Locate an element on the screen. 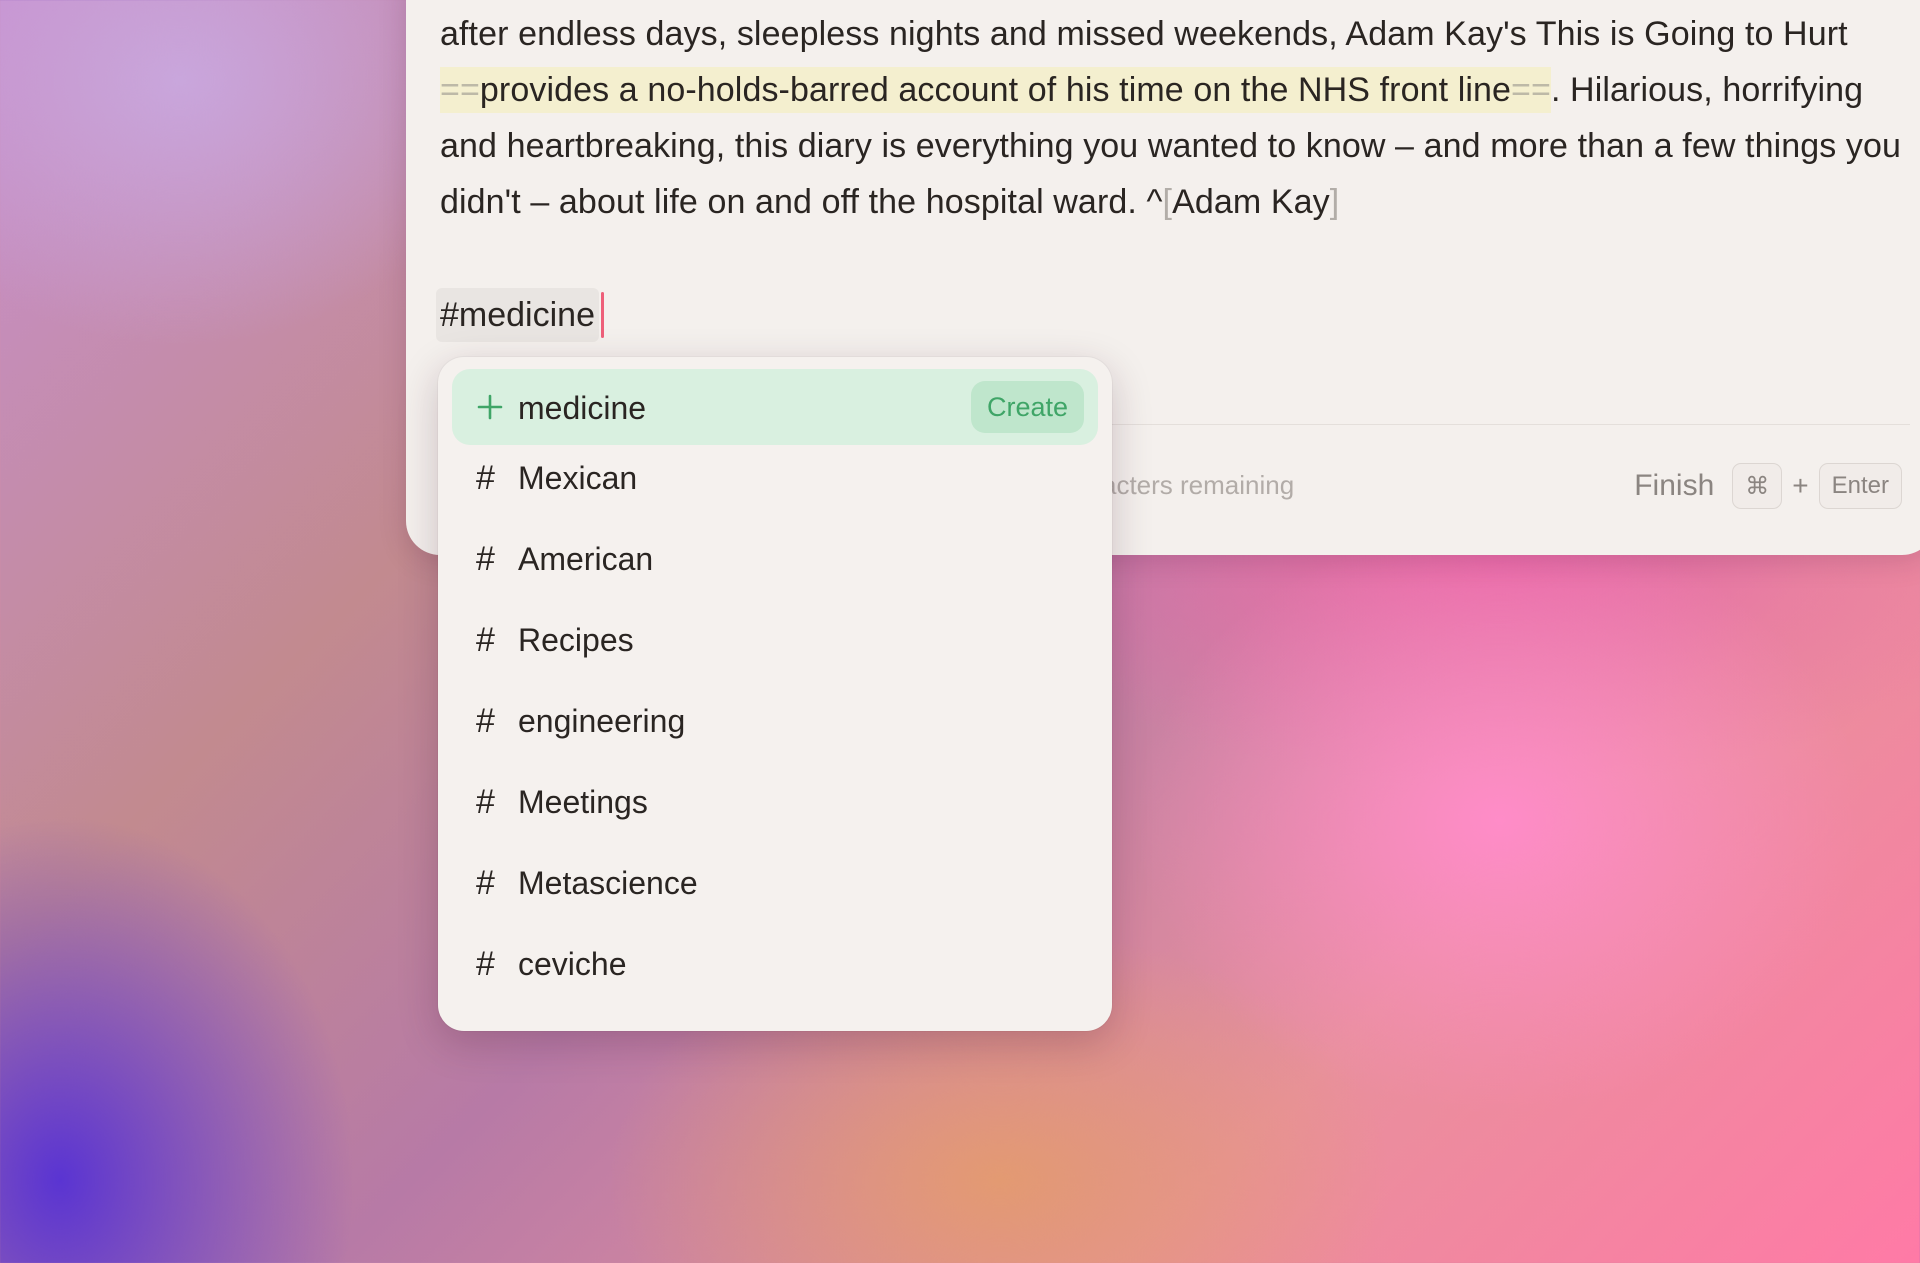 The height and width of the screenshot is (1263, 1920). enter-key: Enter is located at coordinates (1860, 486).